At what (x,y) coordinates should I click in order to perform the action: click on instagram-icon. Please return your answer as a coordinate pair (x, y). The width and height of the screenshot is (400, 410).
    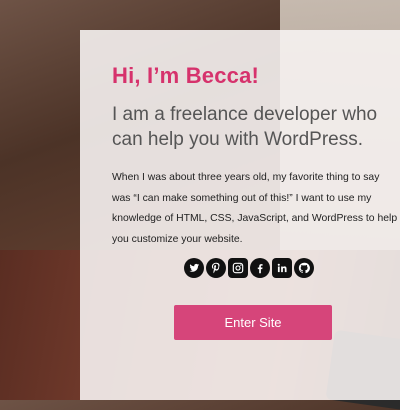
    Looking at the image, I should click on (238, 268).